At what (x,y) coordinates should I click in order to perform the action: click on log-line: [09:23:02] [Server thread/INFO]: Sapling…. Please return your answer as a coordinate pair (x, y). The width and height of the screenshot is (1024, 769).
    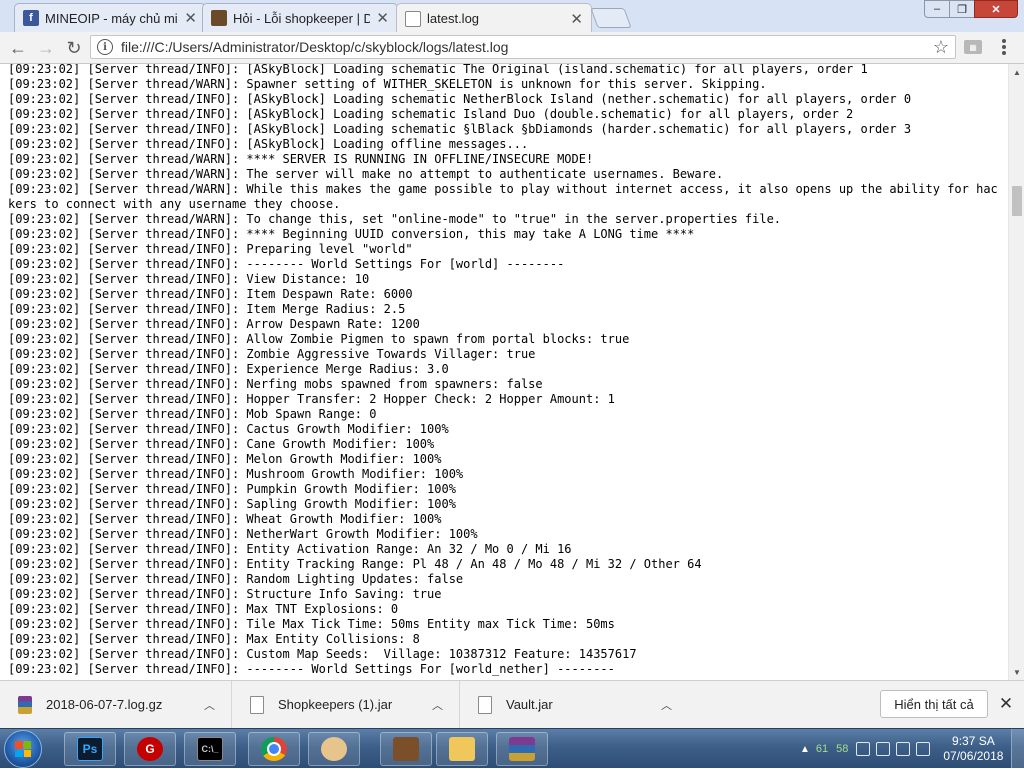
    Looking at the image, I should click on (232, 504).